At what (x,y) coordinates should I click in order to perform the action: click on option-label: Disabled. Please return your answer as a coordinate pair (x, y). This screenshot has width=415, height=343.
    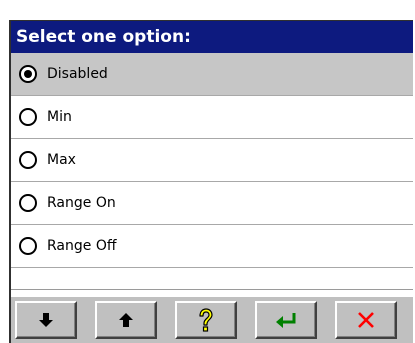
    Looking at the image, I should click on (77, 74).